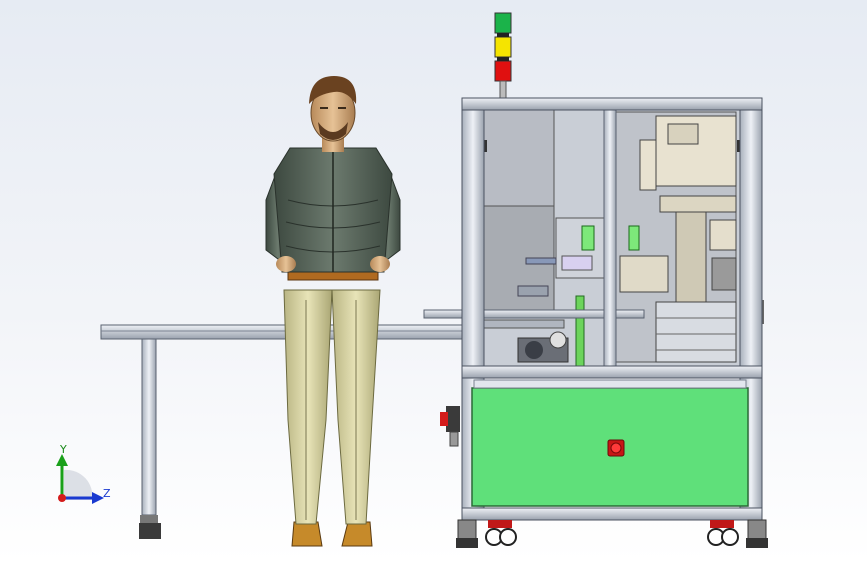 The height and width of the screenshot is (562, 867). Describe the element at coordinates (616, 448) in the screenshot. I see `emergency-stop-icon` at that location.